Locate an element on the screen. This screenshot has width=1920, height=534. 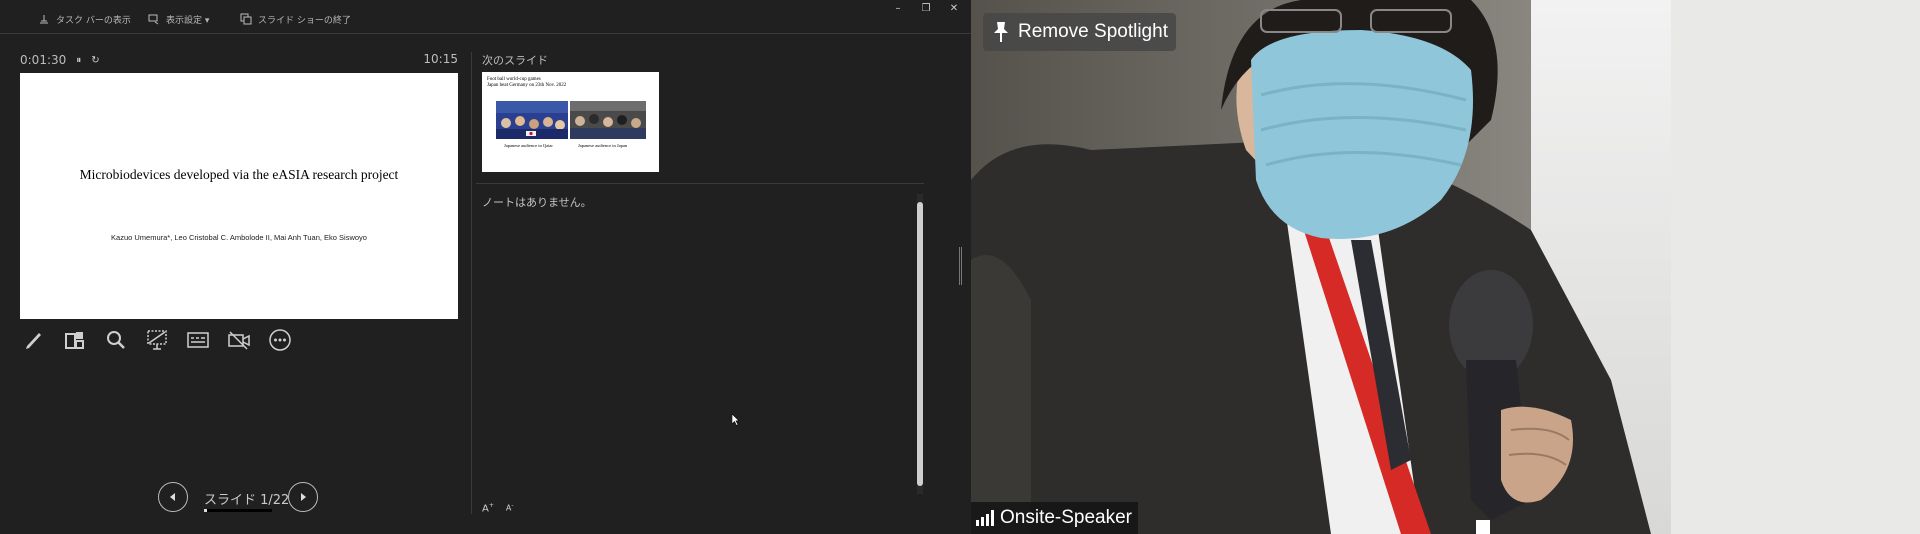
more-options-icon is located at coordinates (280, 340).